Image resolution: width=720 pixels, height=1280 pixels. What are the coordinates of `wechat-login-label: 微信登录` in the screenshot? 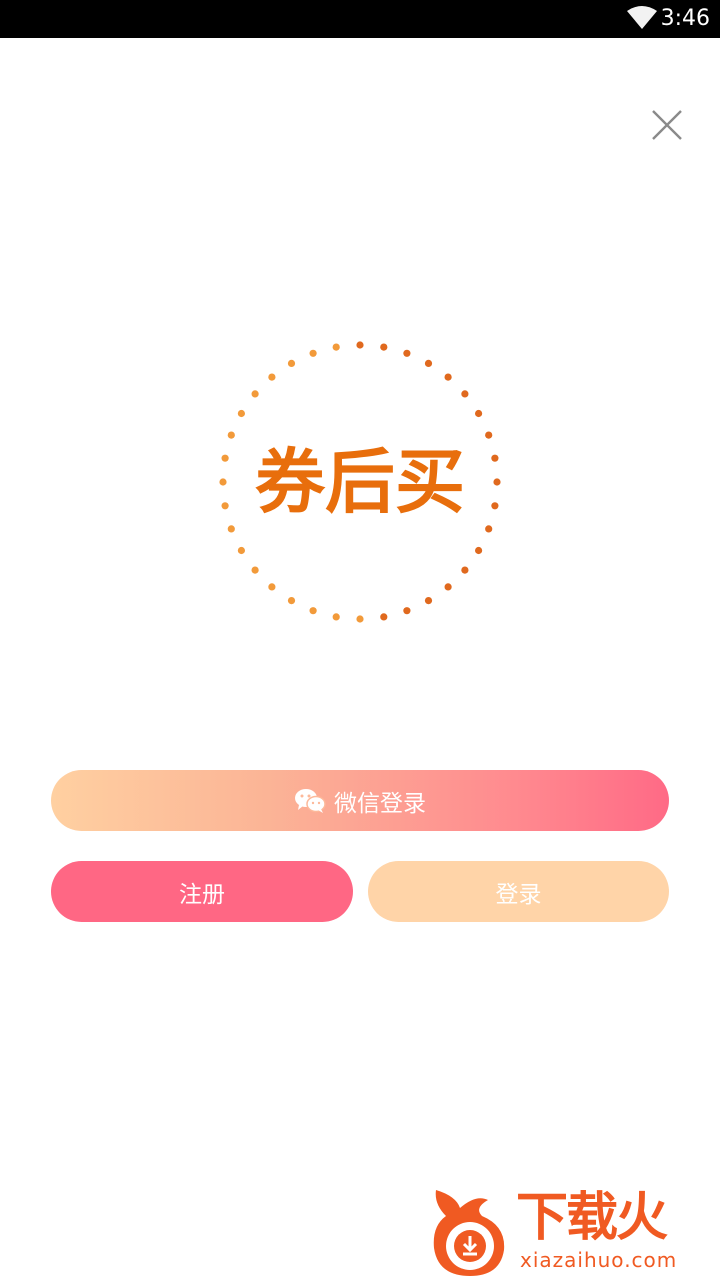 It's located at (380, 803).